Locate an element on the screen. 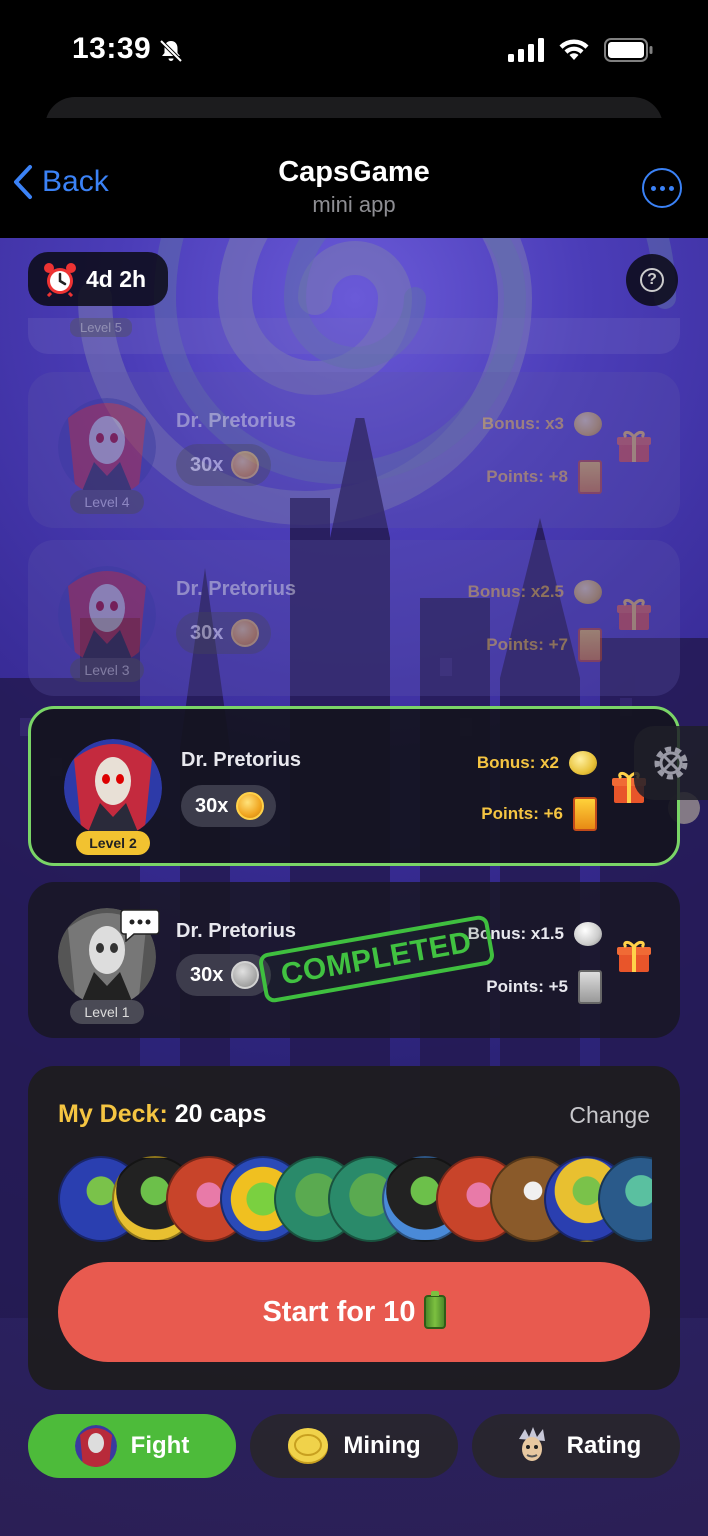  tab-label: Fight is located at coordinates (160, 1445).